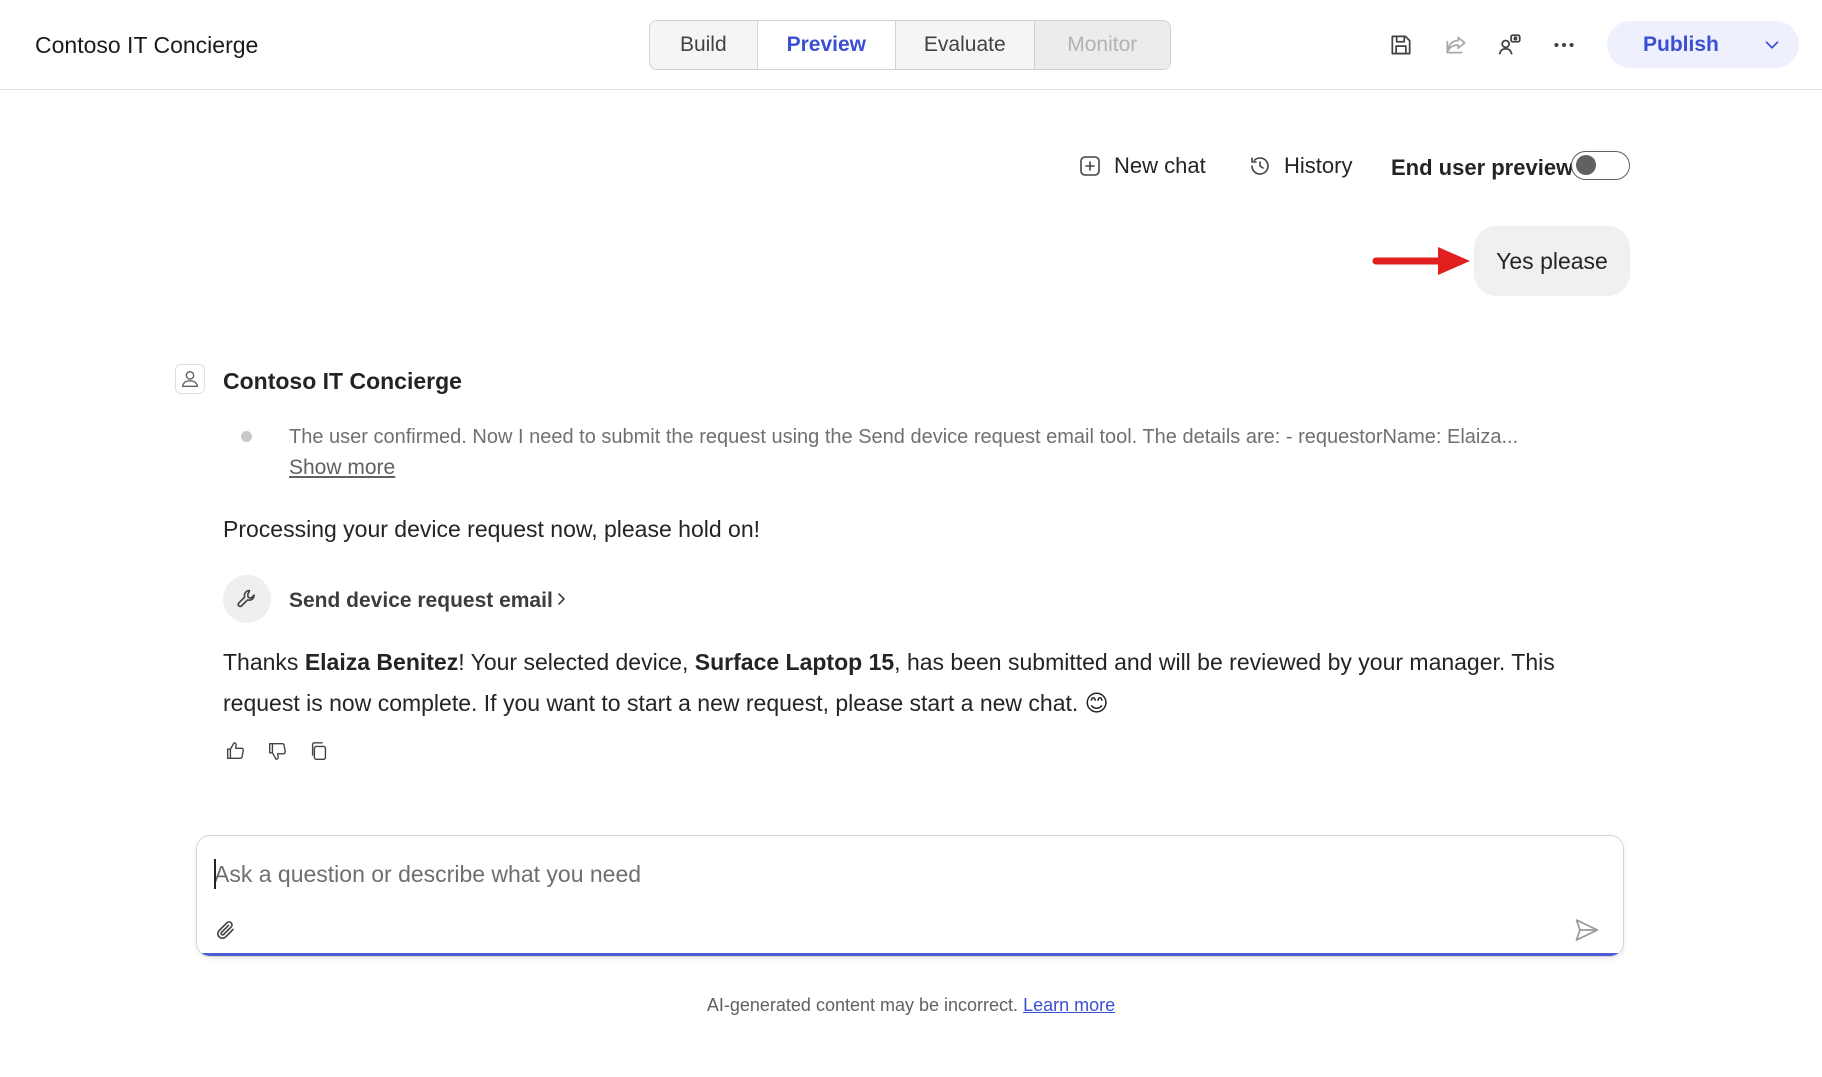 The image size is (1822, 1077). I want to click on tab-monitor: Monitor, so click(1102, 45).